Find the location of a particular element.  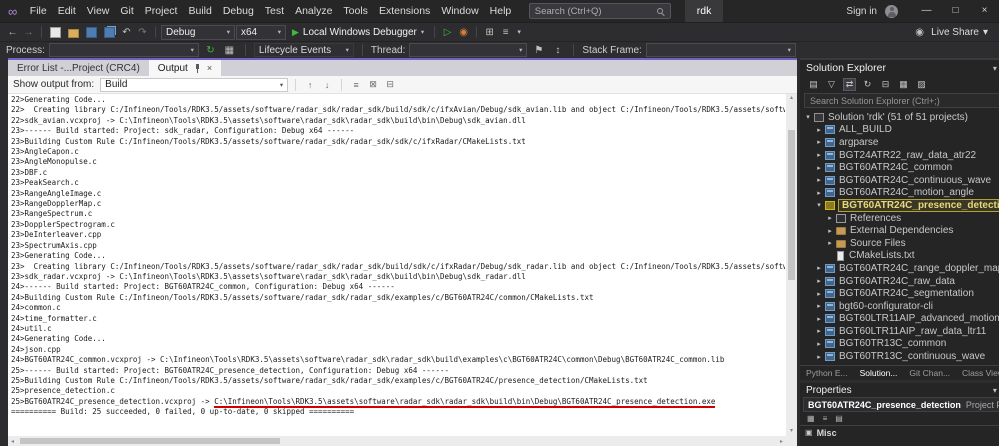

sync-with-active-document-icon: ⇄ is located at coordinates (849, 84).